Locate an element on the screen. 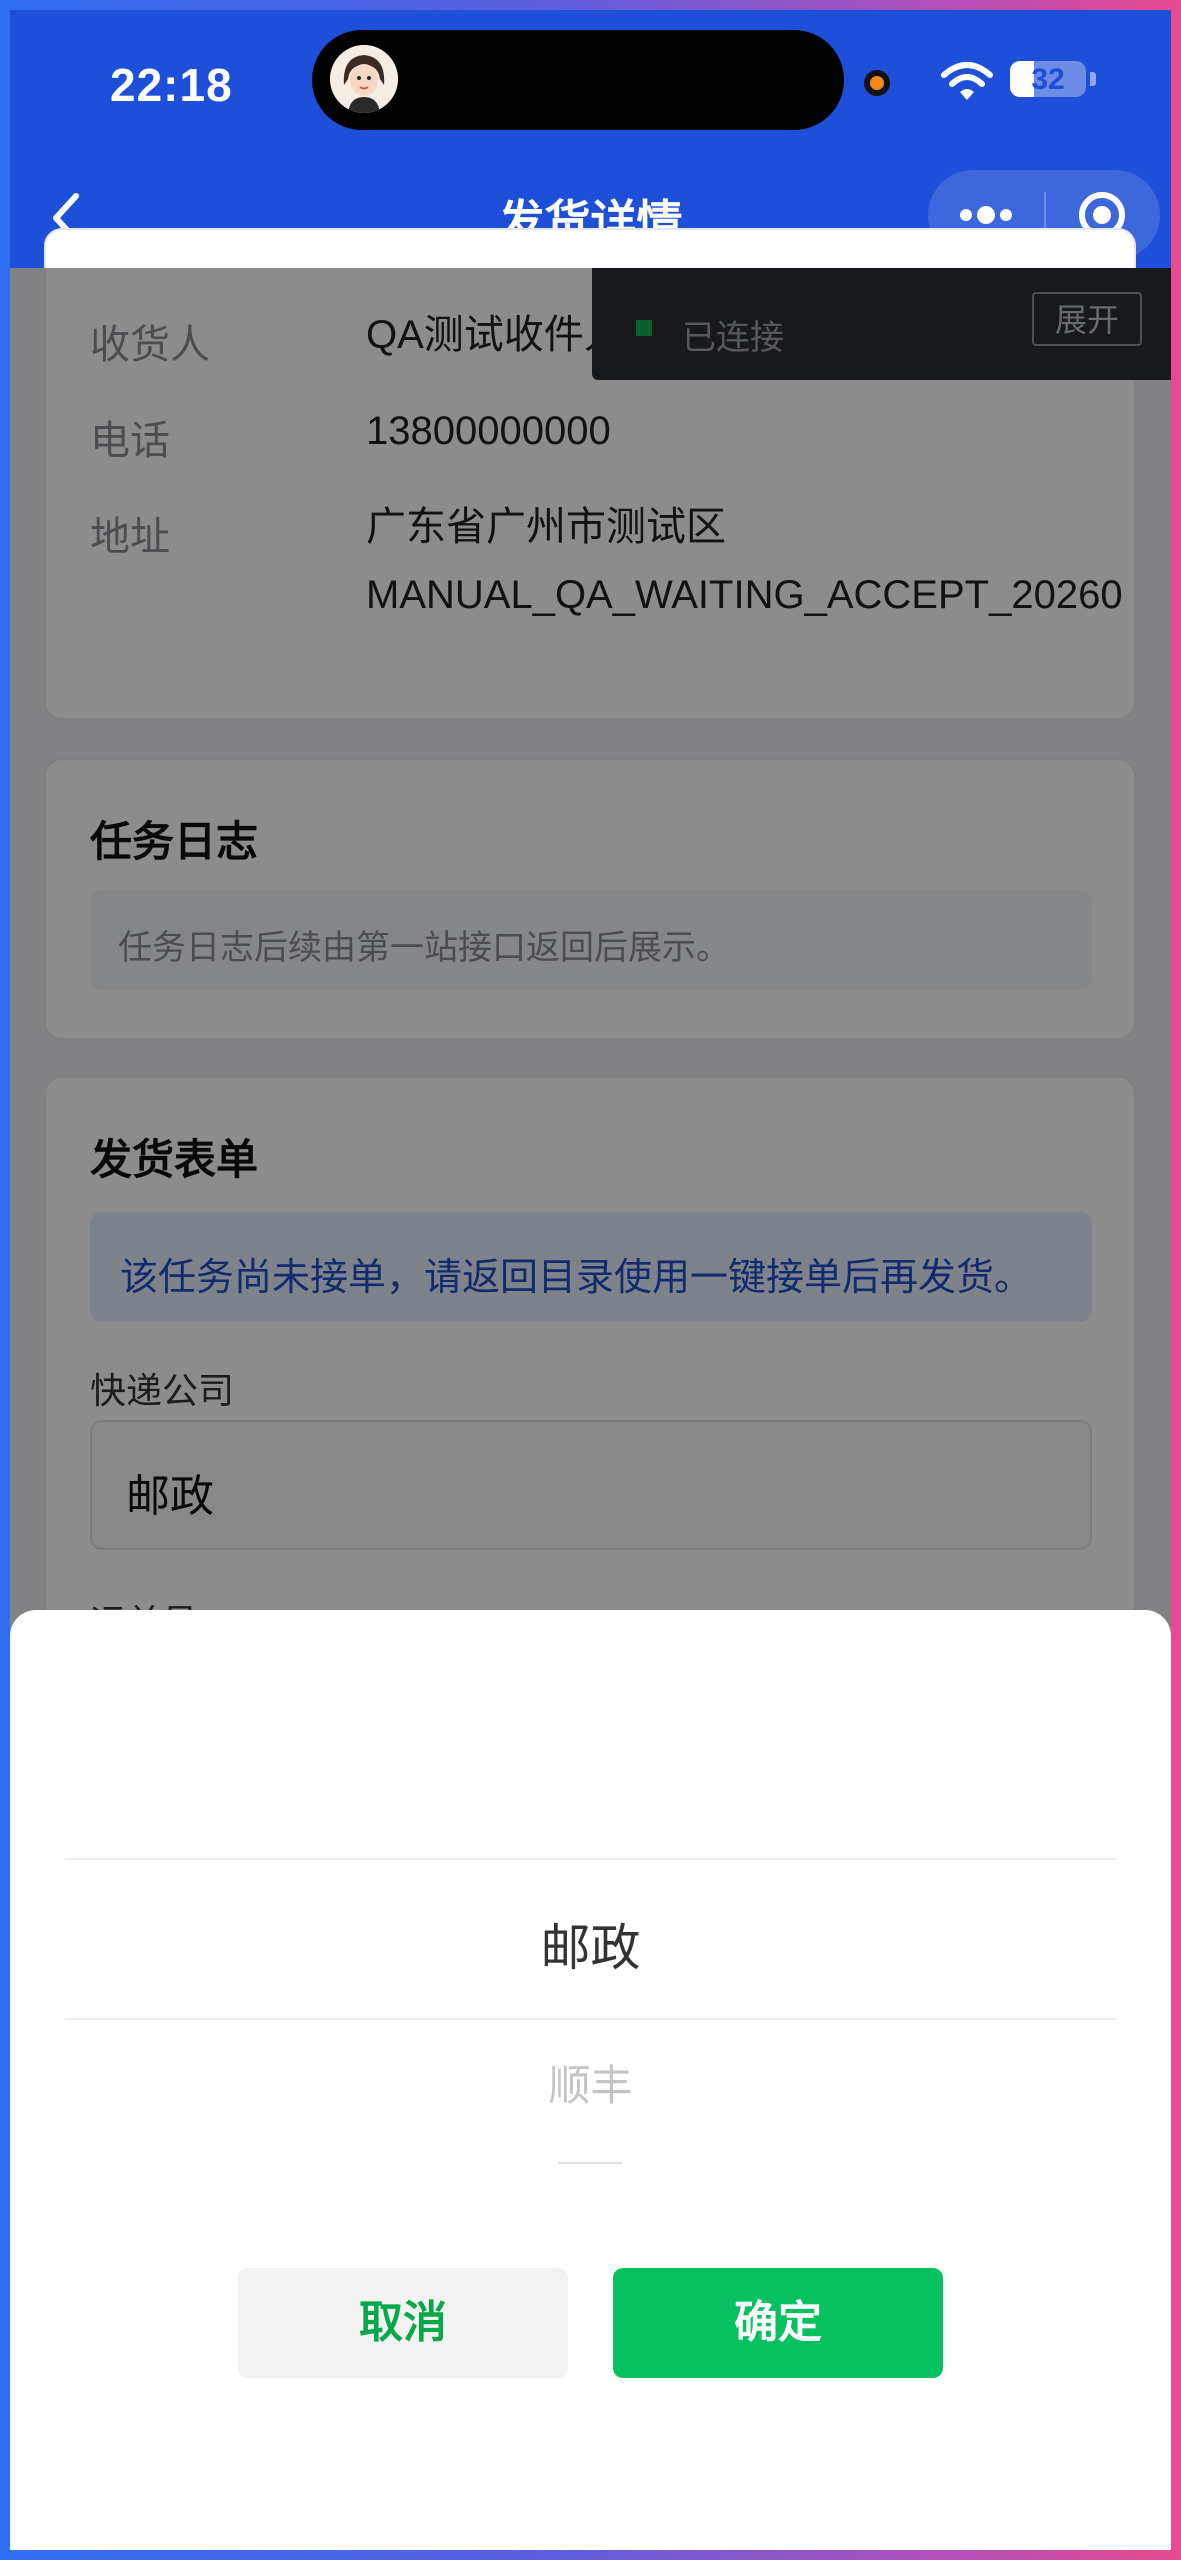 This screenshot has height=2560, width=1181. picker-option: 顺丰 is located at coordinates (590, 2082).